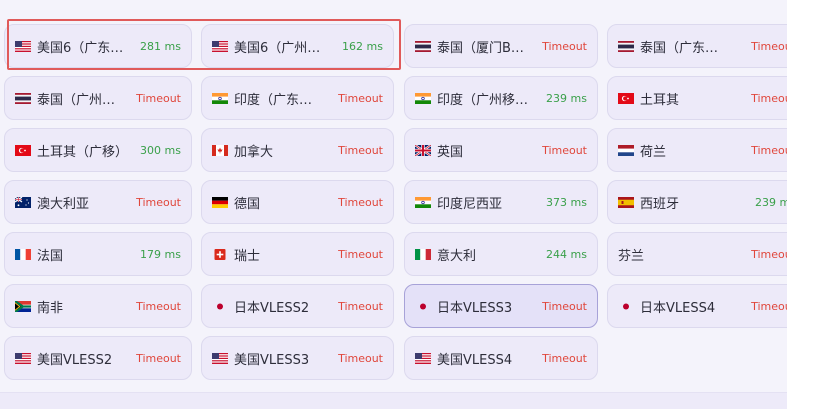 This screenshot has width=819, height=409. I want to click on proxy-card: 日本VLESS3 Timeout, so click(501, 306).